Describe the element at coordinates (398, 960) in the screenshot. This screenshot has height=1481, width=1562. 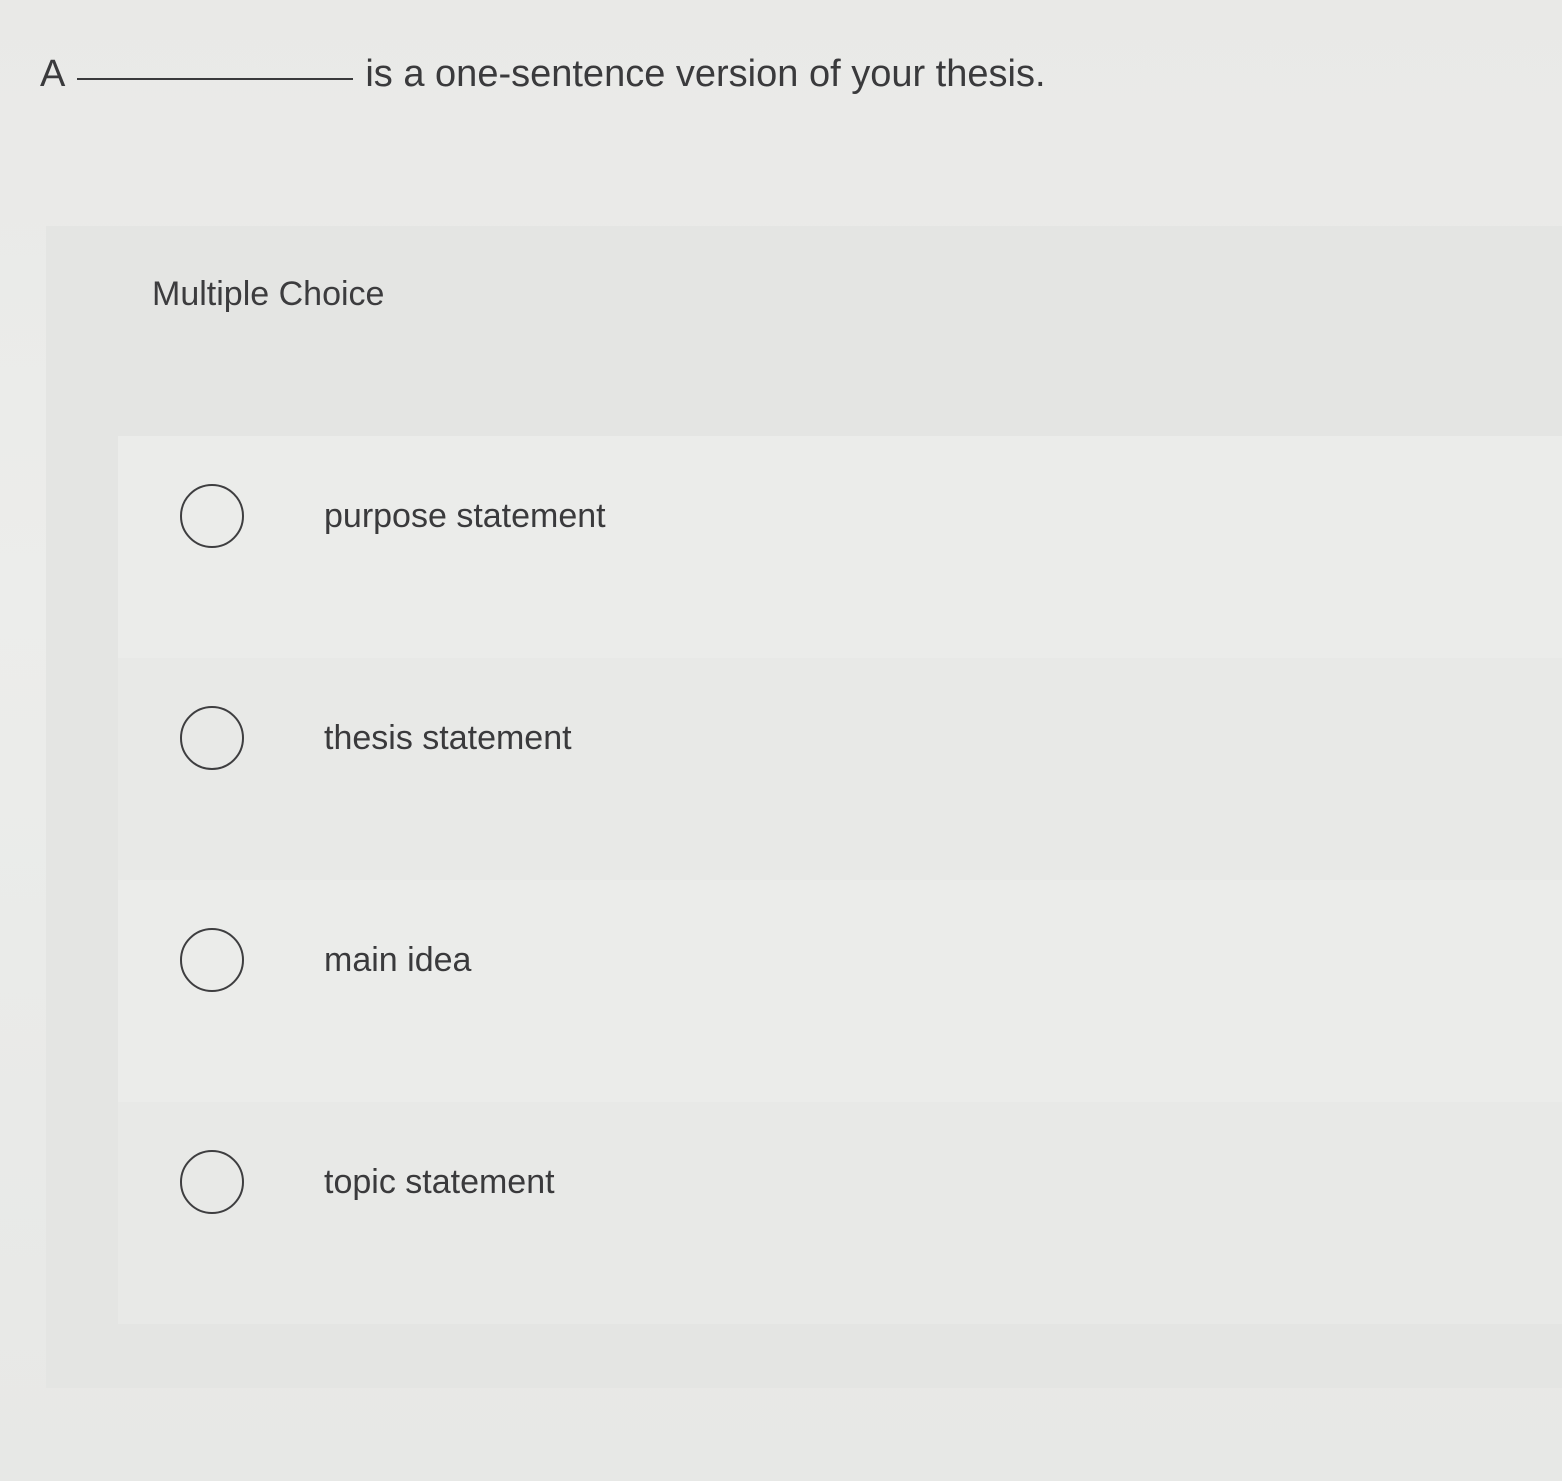
I see `option-label: main idea` at that location.